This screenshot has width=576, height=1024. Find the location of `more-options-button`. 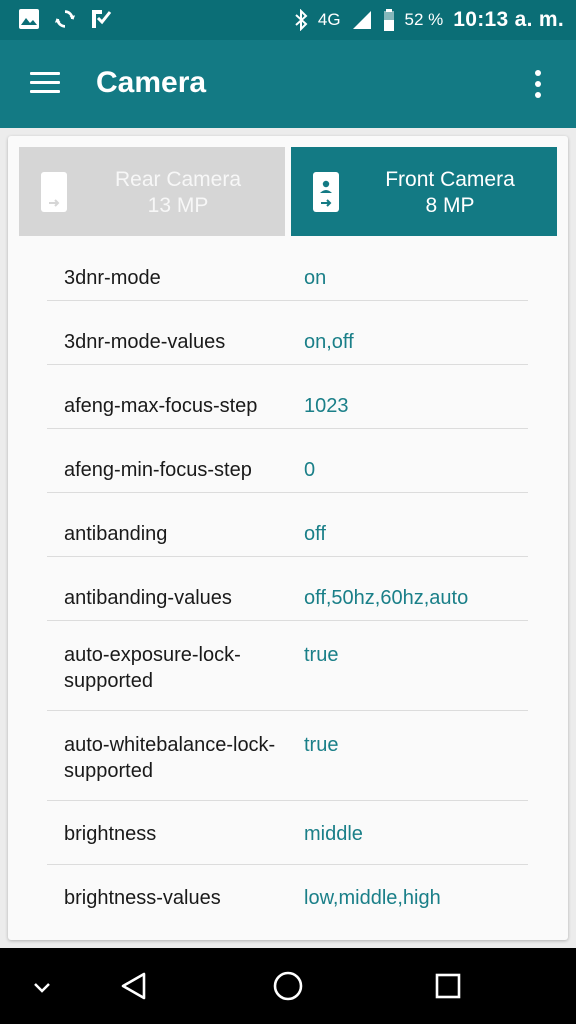

more-options-button is located at coordinates (537, 84).